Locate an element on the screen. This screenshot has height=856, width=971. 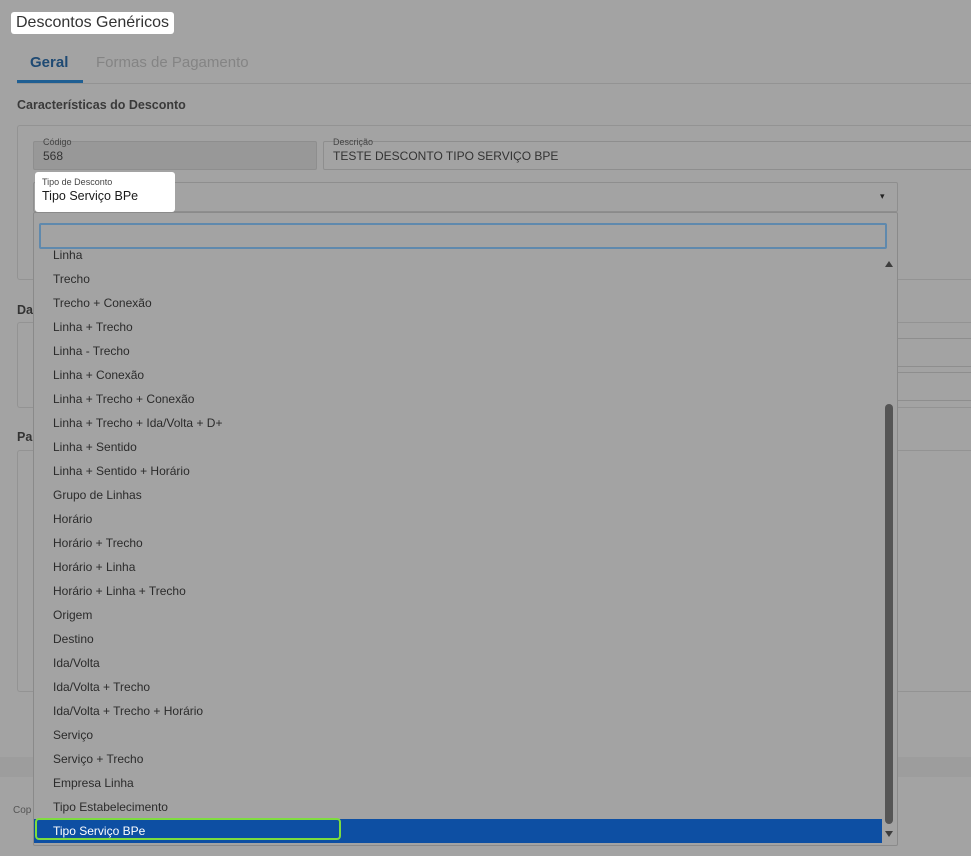
tab-formas-de-pagamento: Formas de Pagamento is located at coordinates (172, 63).